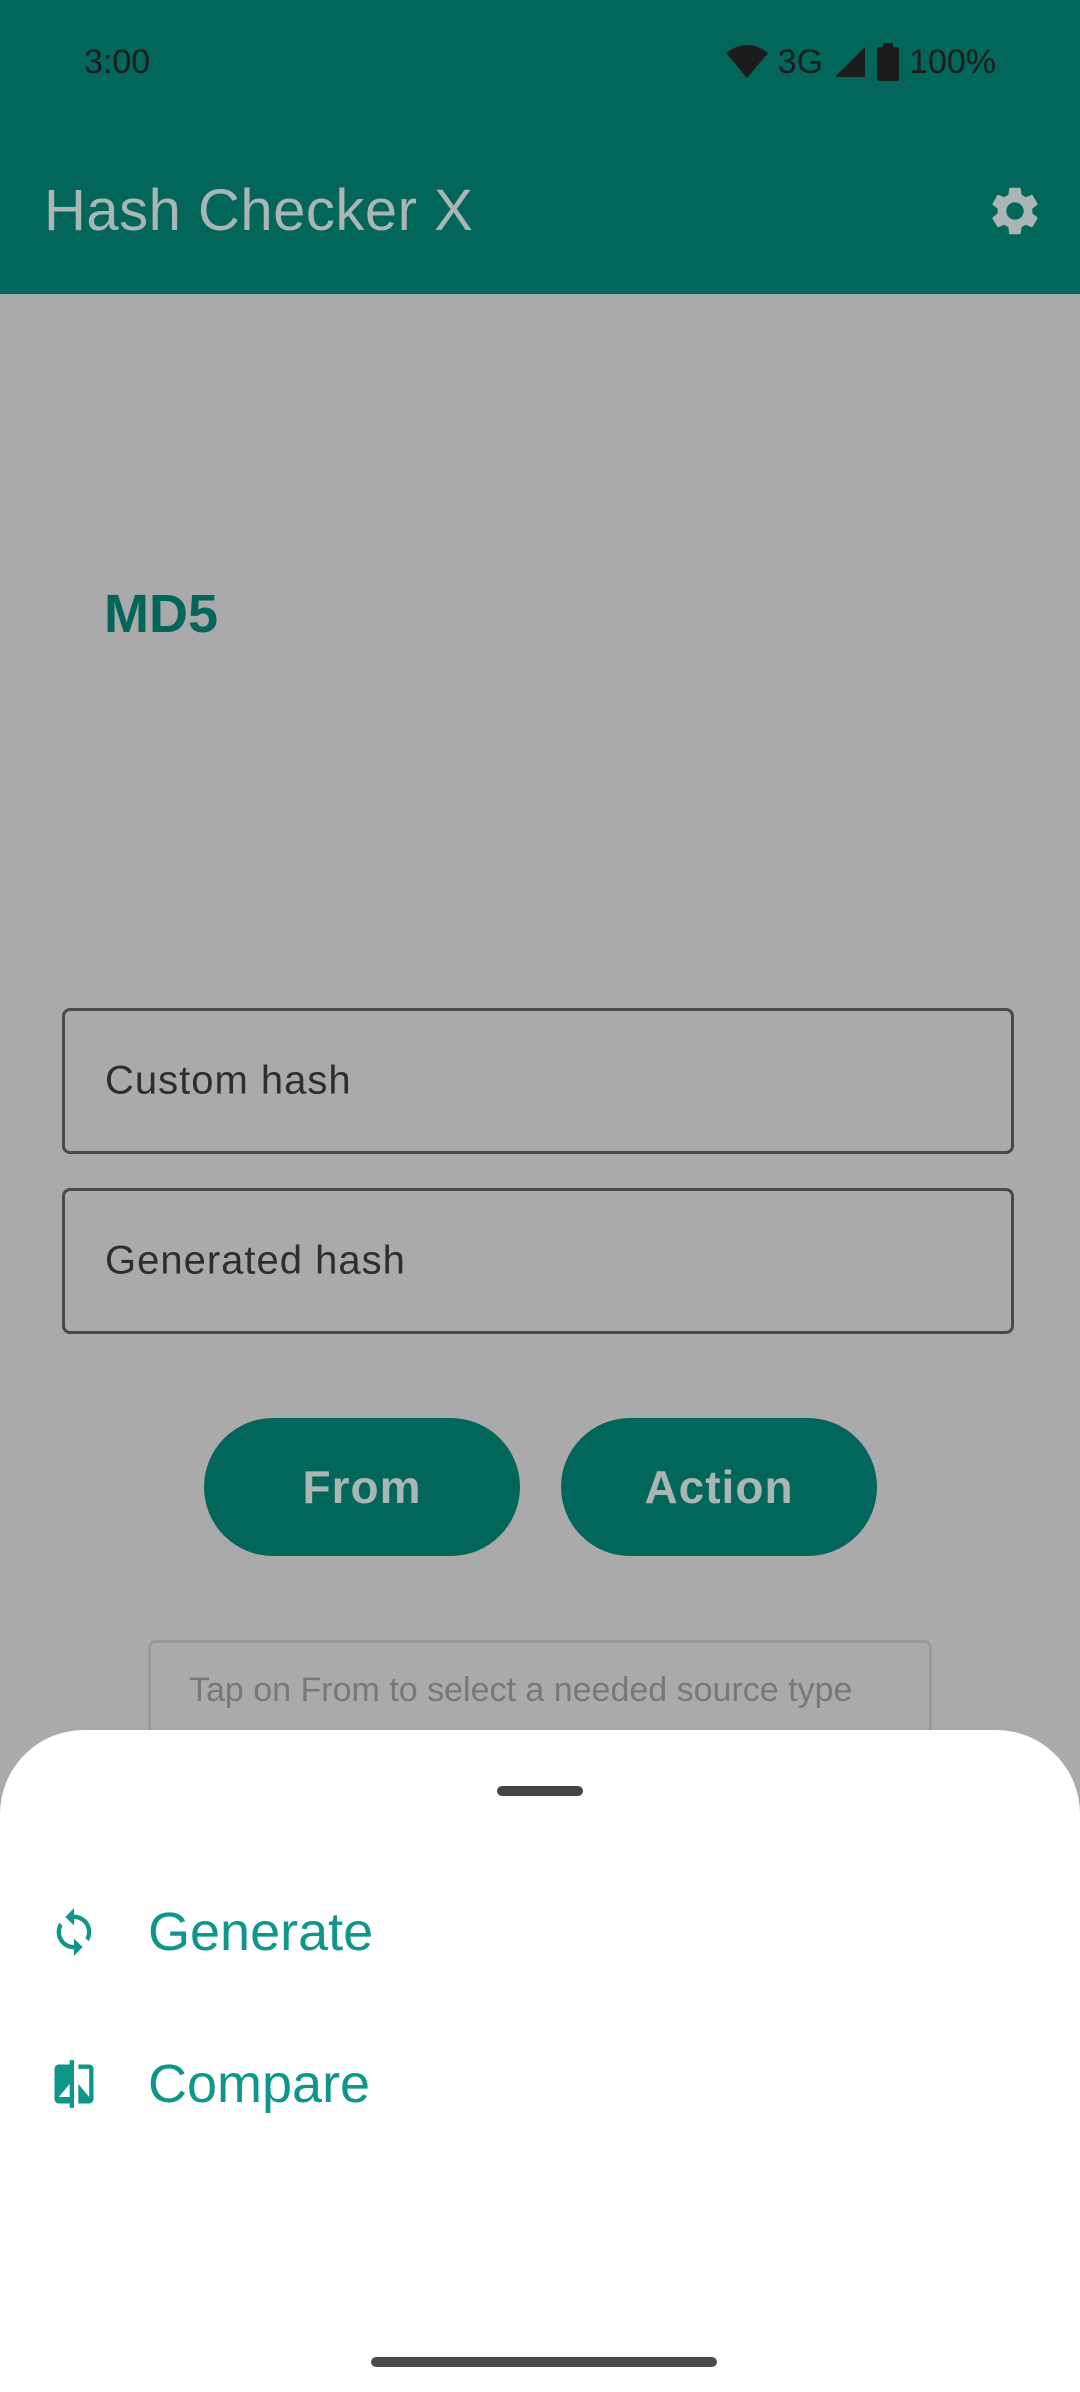  What do you see at coordinates (800, 61) in the screenshot?
I see `network-type: 3G` at bounding box center [800, 61].